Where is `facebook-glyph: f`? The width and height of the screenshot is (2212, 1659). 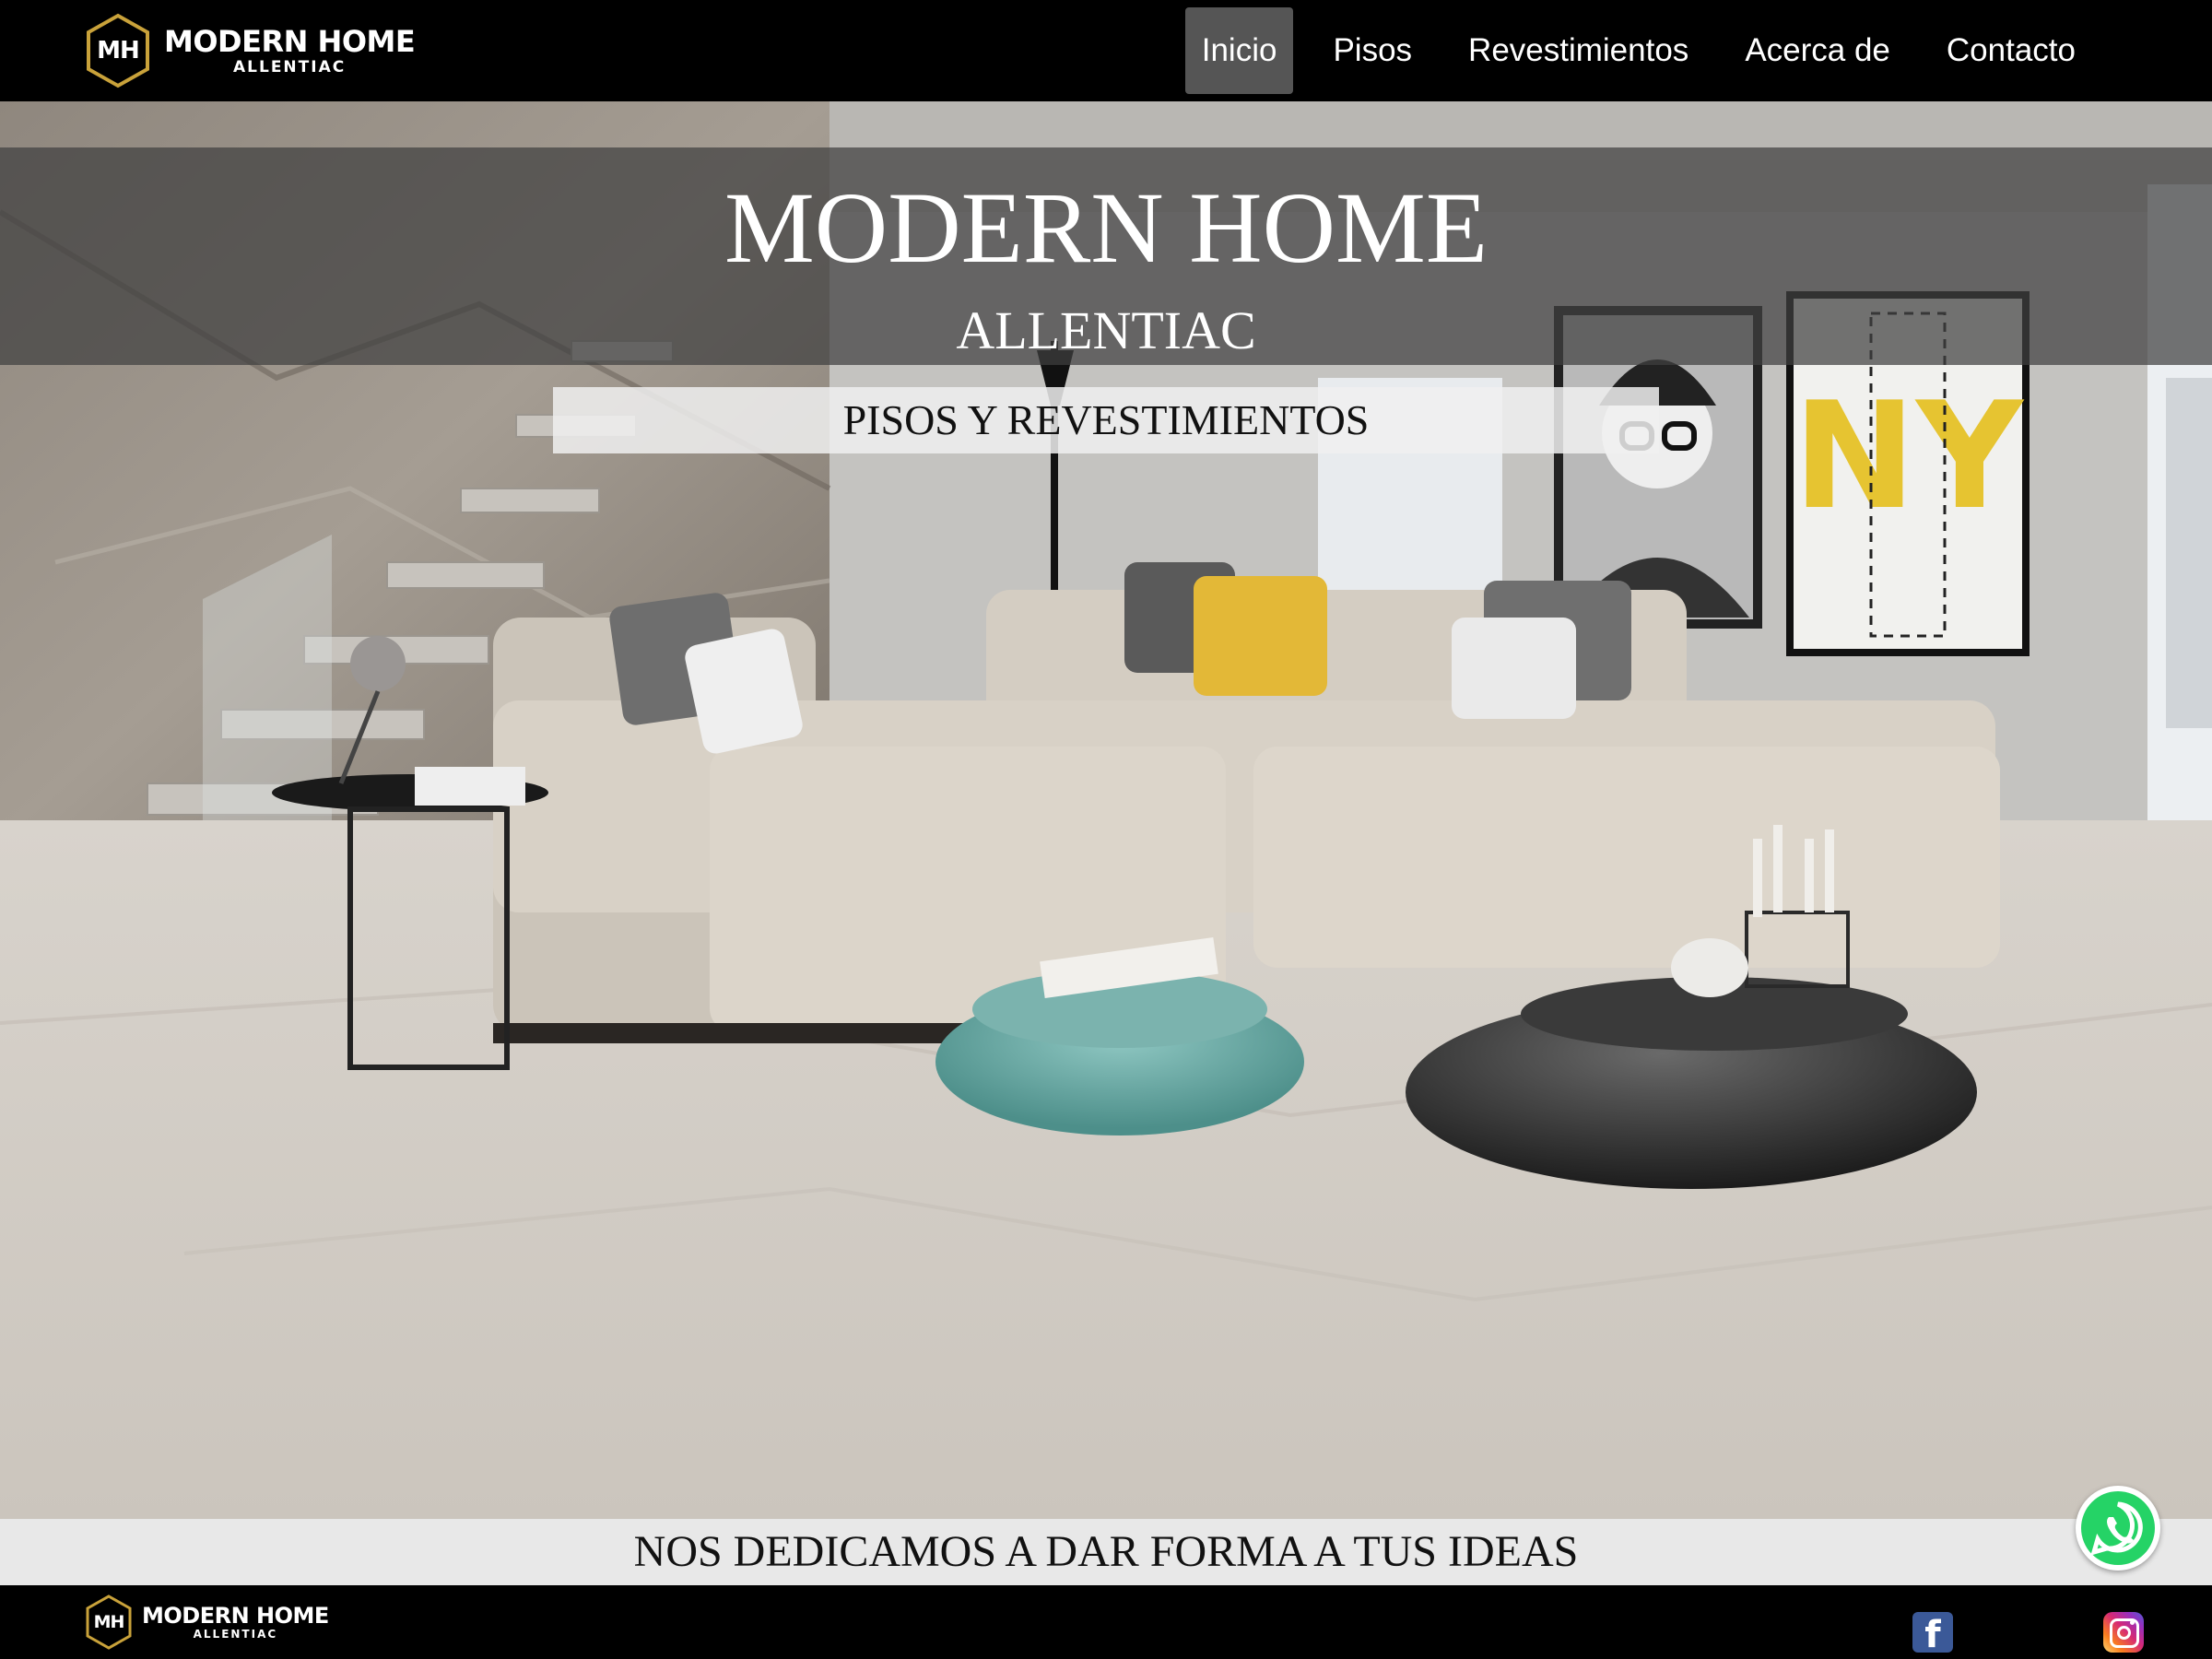
facebook-glyph: f is located at coordinates (1932, 1635).